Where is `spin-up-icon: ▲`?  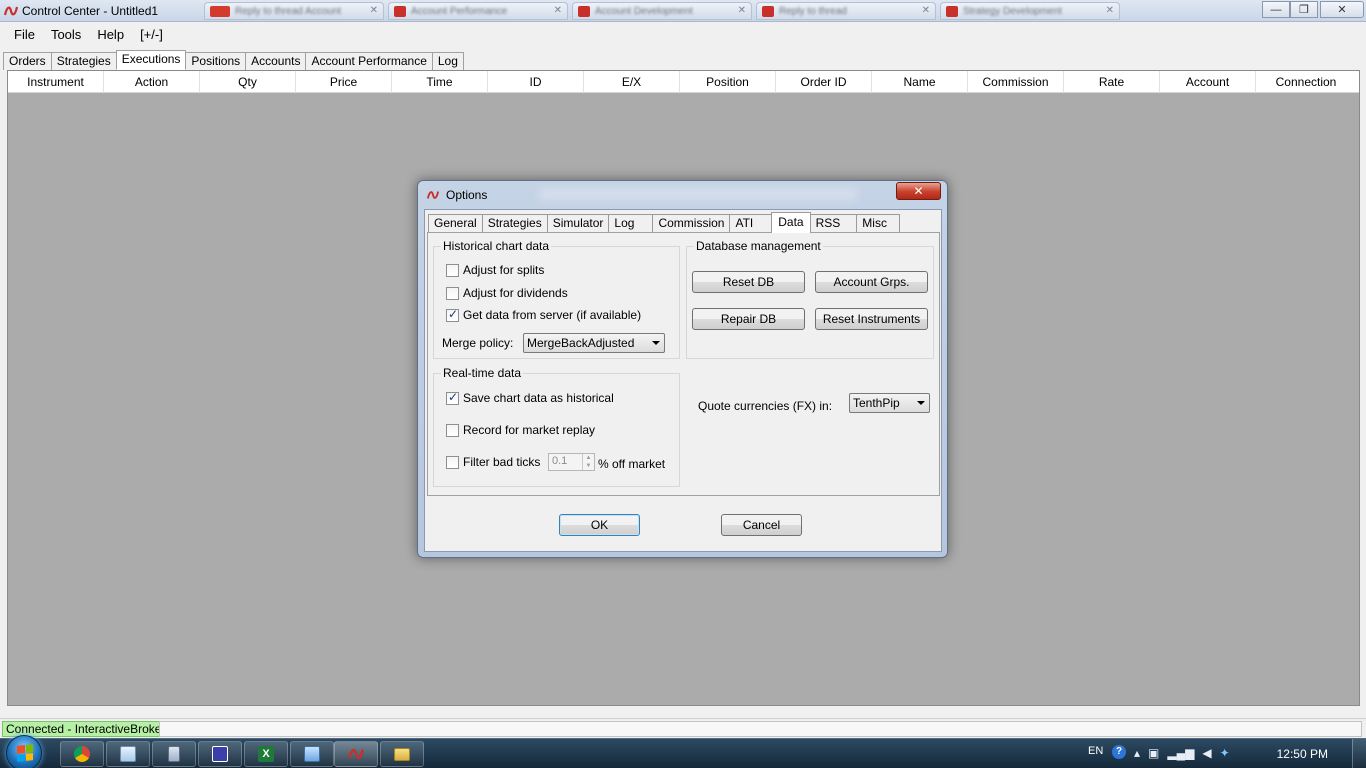 spin-up-icon: ▲ is located at coordinates (588, 458).